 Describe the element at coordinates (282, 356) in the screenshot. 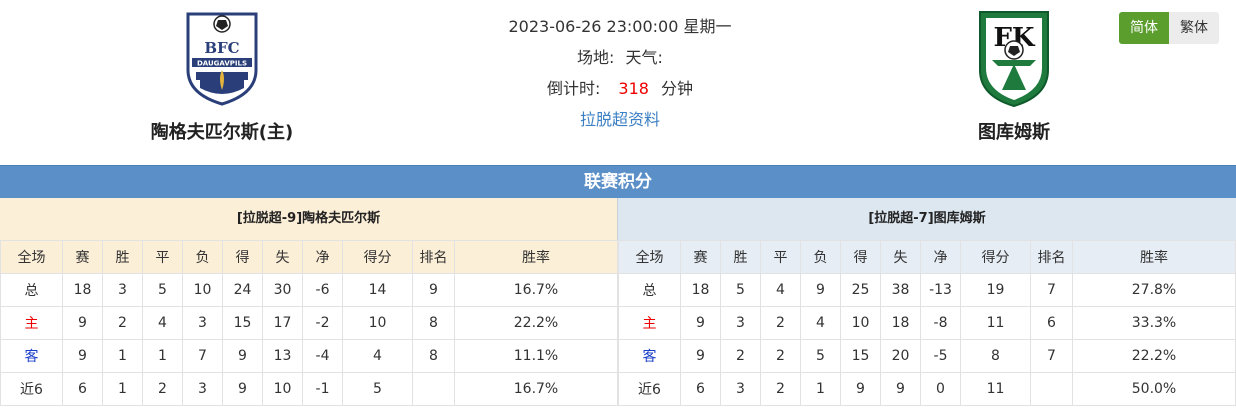

I see `table-cell: 13` at that location.